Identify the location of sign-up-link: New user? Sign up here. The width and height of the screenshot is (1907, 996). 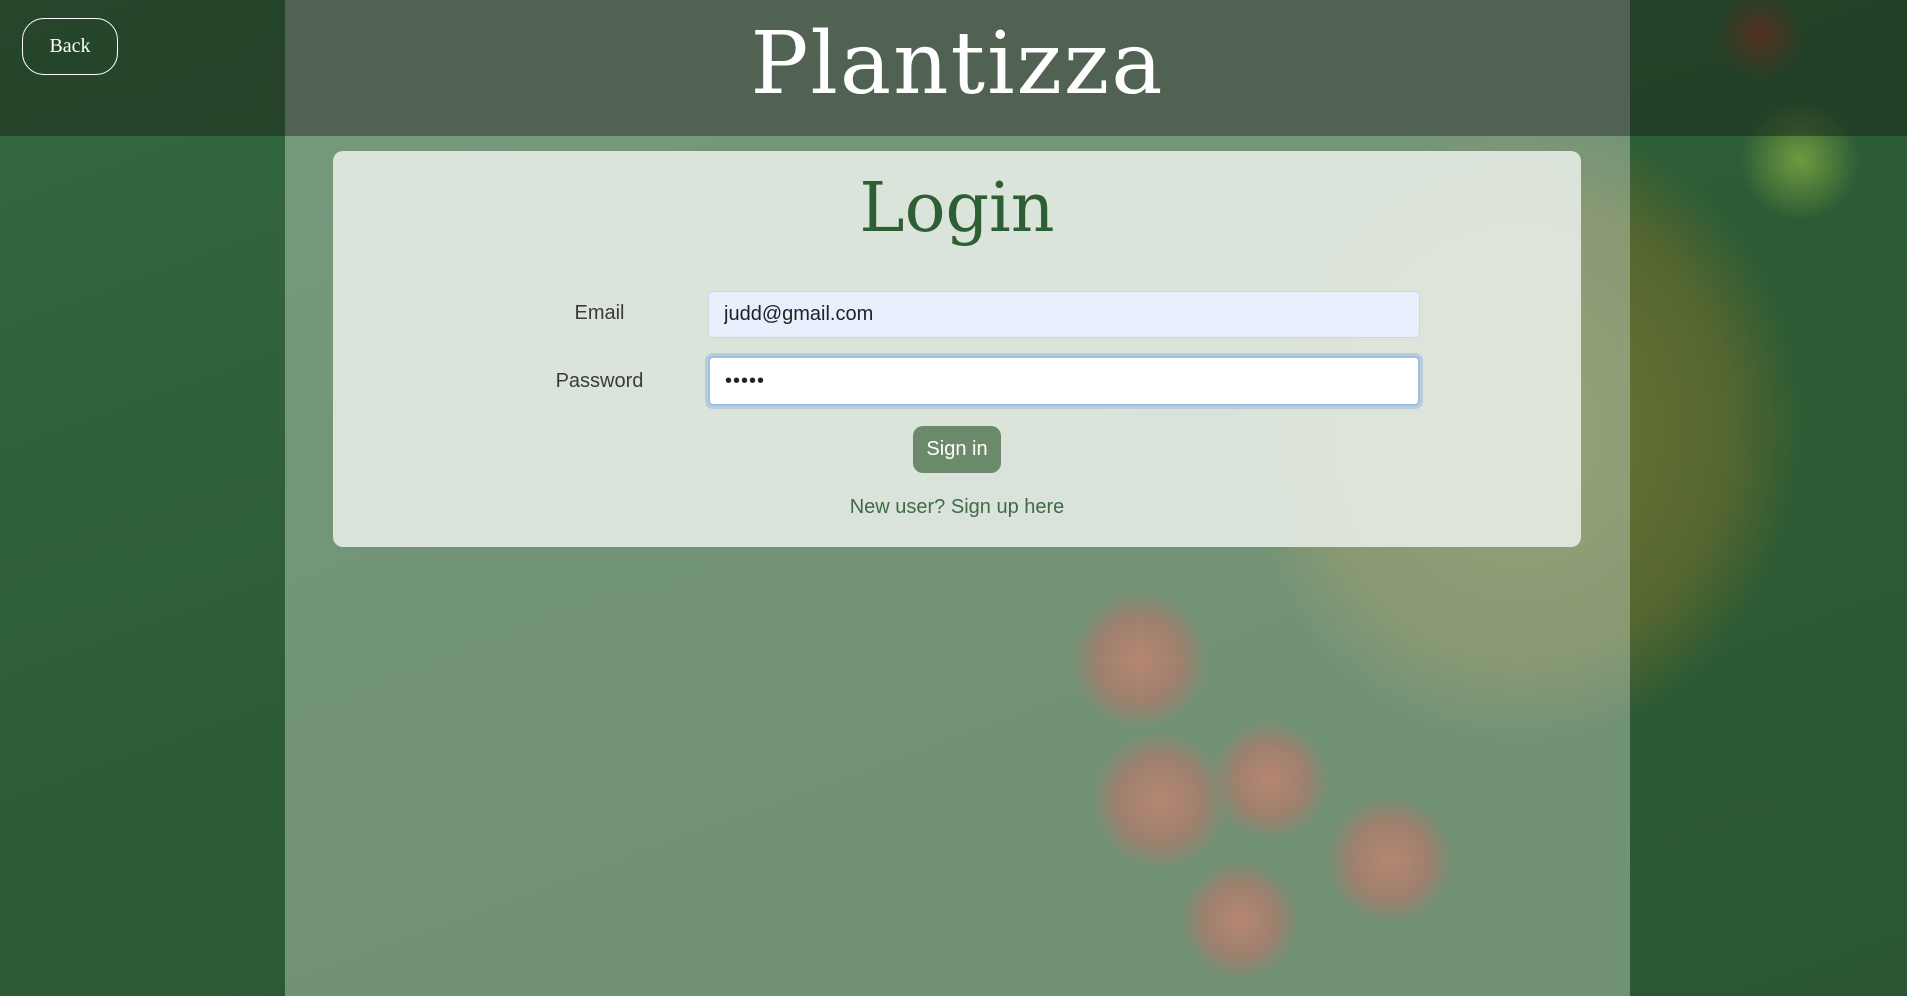
(957, 507).